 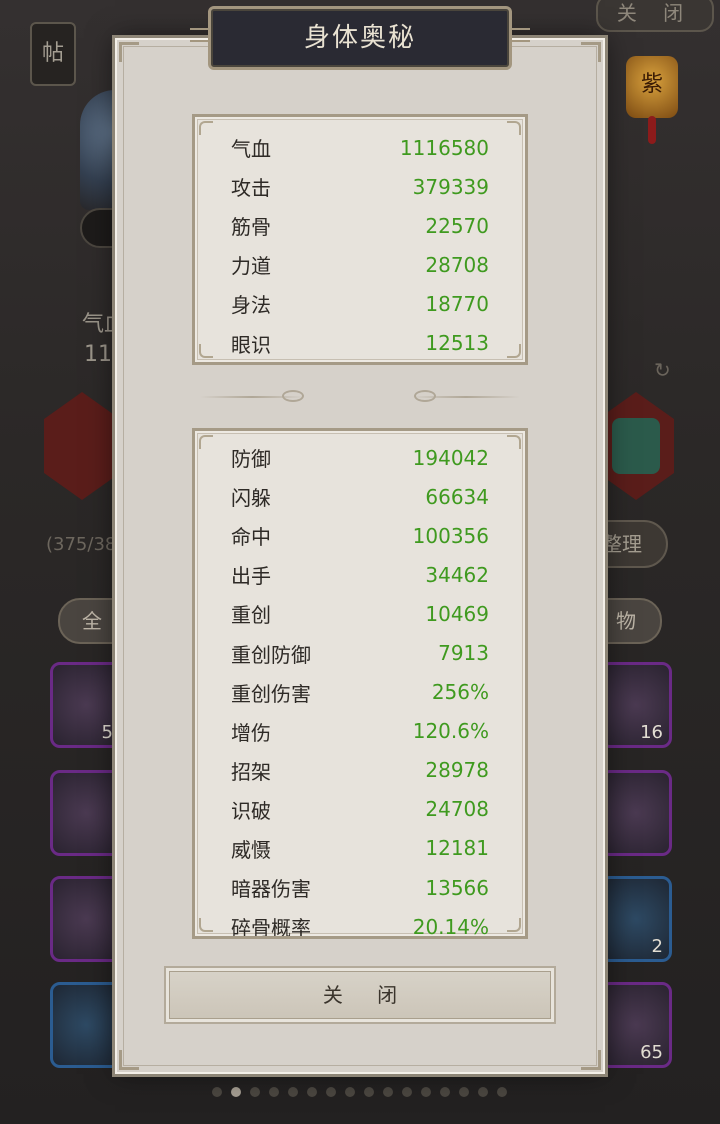 What do you see at coordinates (360, 613) in the screenshot?
I see `stat-row: 重创 10469` at bounding box center [360, 613].